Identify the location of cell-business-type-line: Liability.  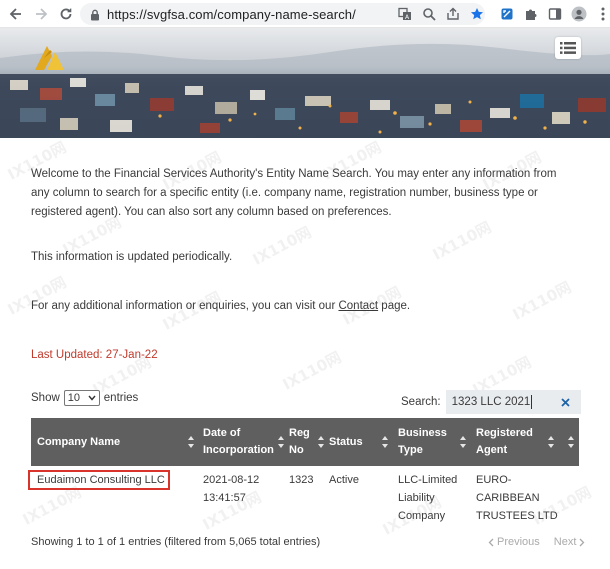
(416, 498).